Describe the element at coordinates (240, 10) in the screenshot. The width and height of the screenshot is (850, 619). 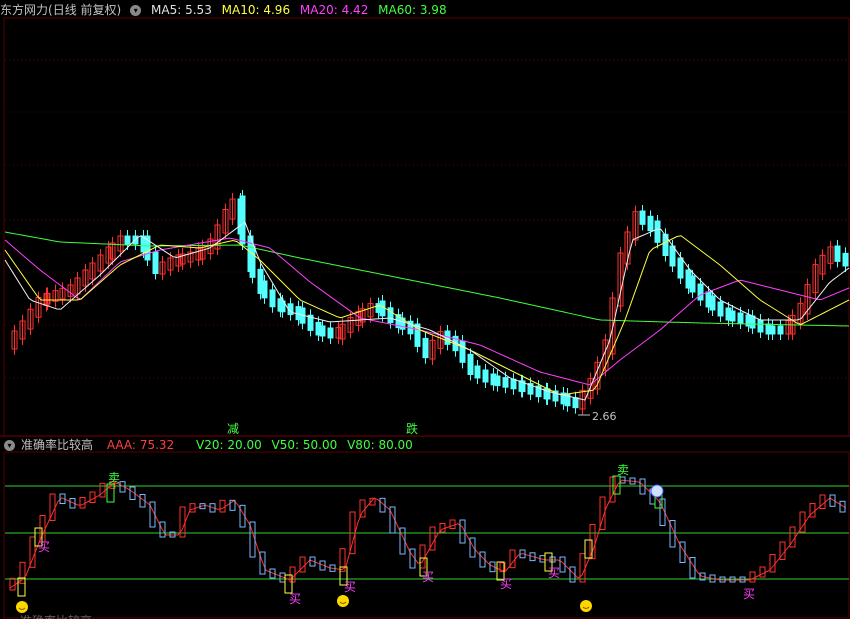
I see `ma10-label: MA10:` at that location.